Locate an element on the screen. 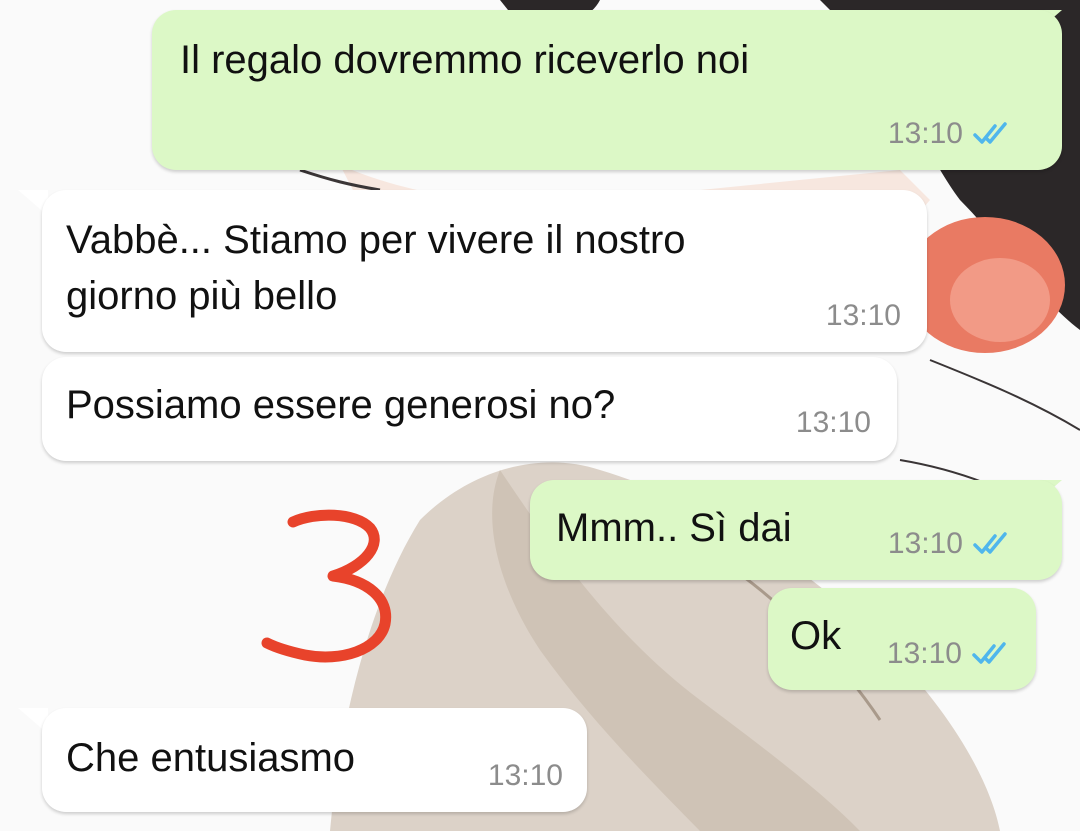 The image size is (1080, 831). annotation-drawing is located at coordinates (326, 586).